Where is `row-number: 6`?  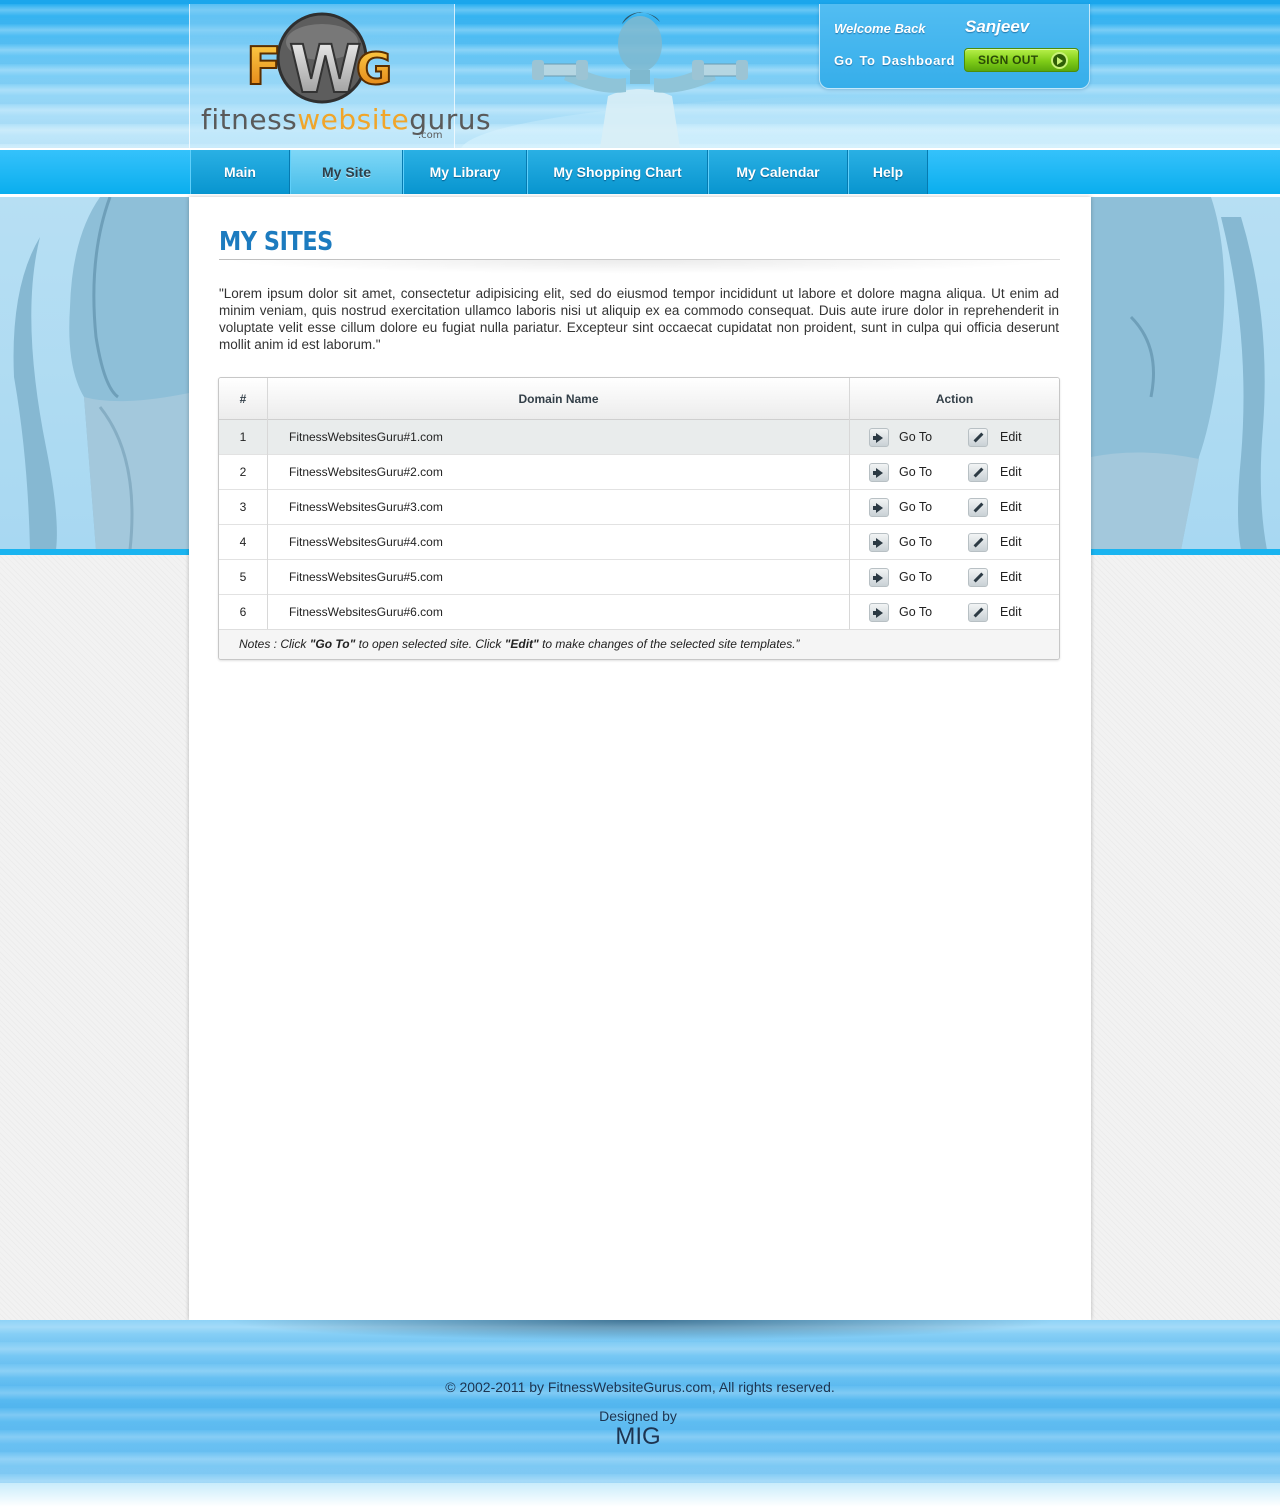
row-number: 6 is located at coordinates (243, 612).